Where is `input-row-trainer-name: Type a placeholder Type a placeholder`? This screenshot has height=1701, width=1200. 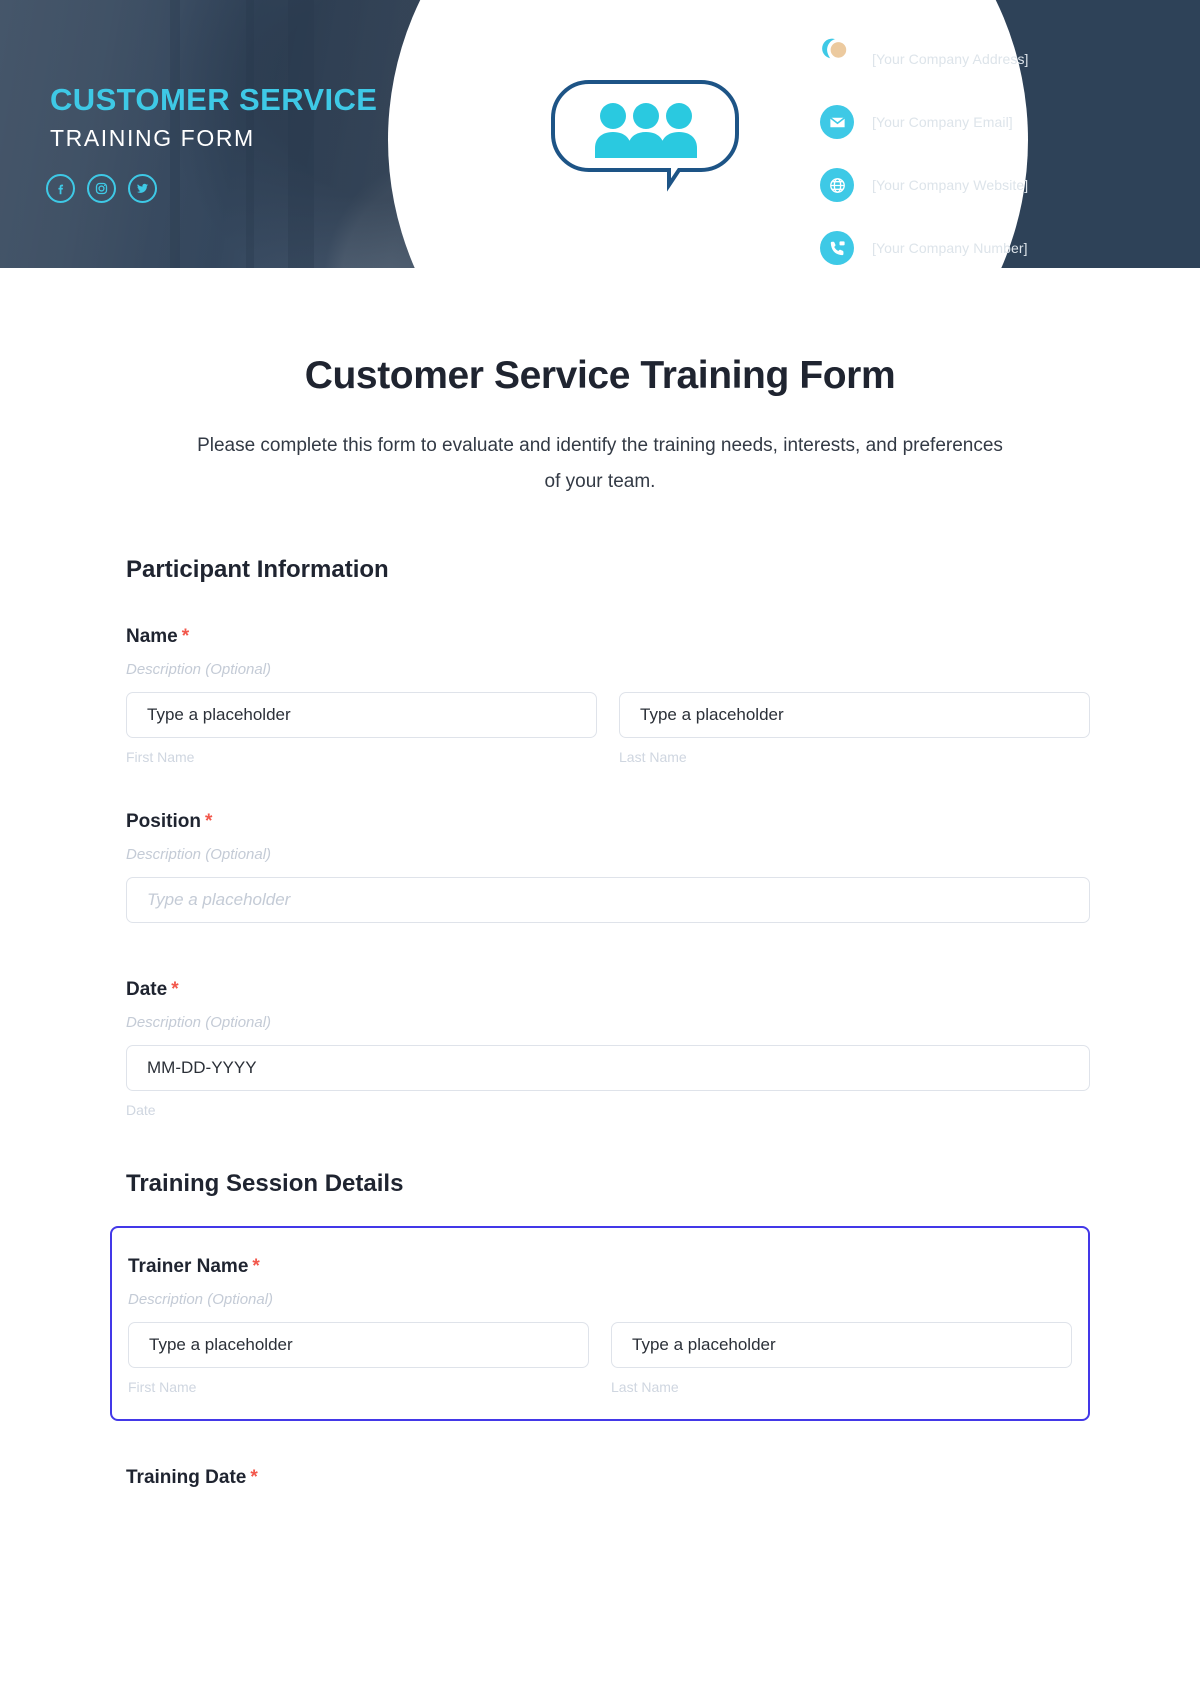
input-row-trainer-name: Type a placeholder Type a placeholder is located at coordinates (600, 1345).